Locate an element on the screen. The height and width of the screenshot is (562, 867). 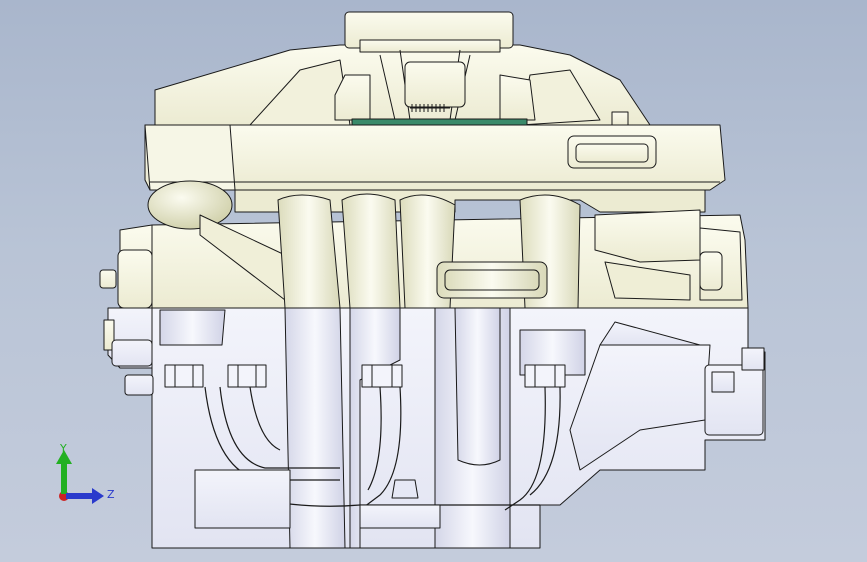
pipes-upper is located at coordinates (429, 251).